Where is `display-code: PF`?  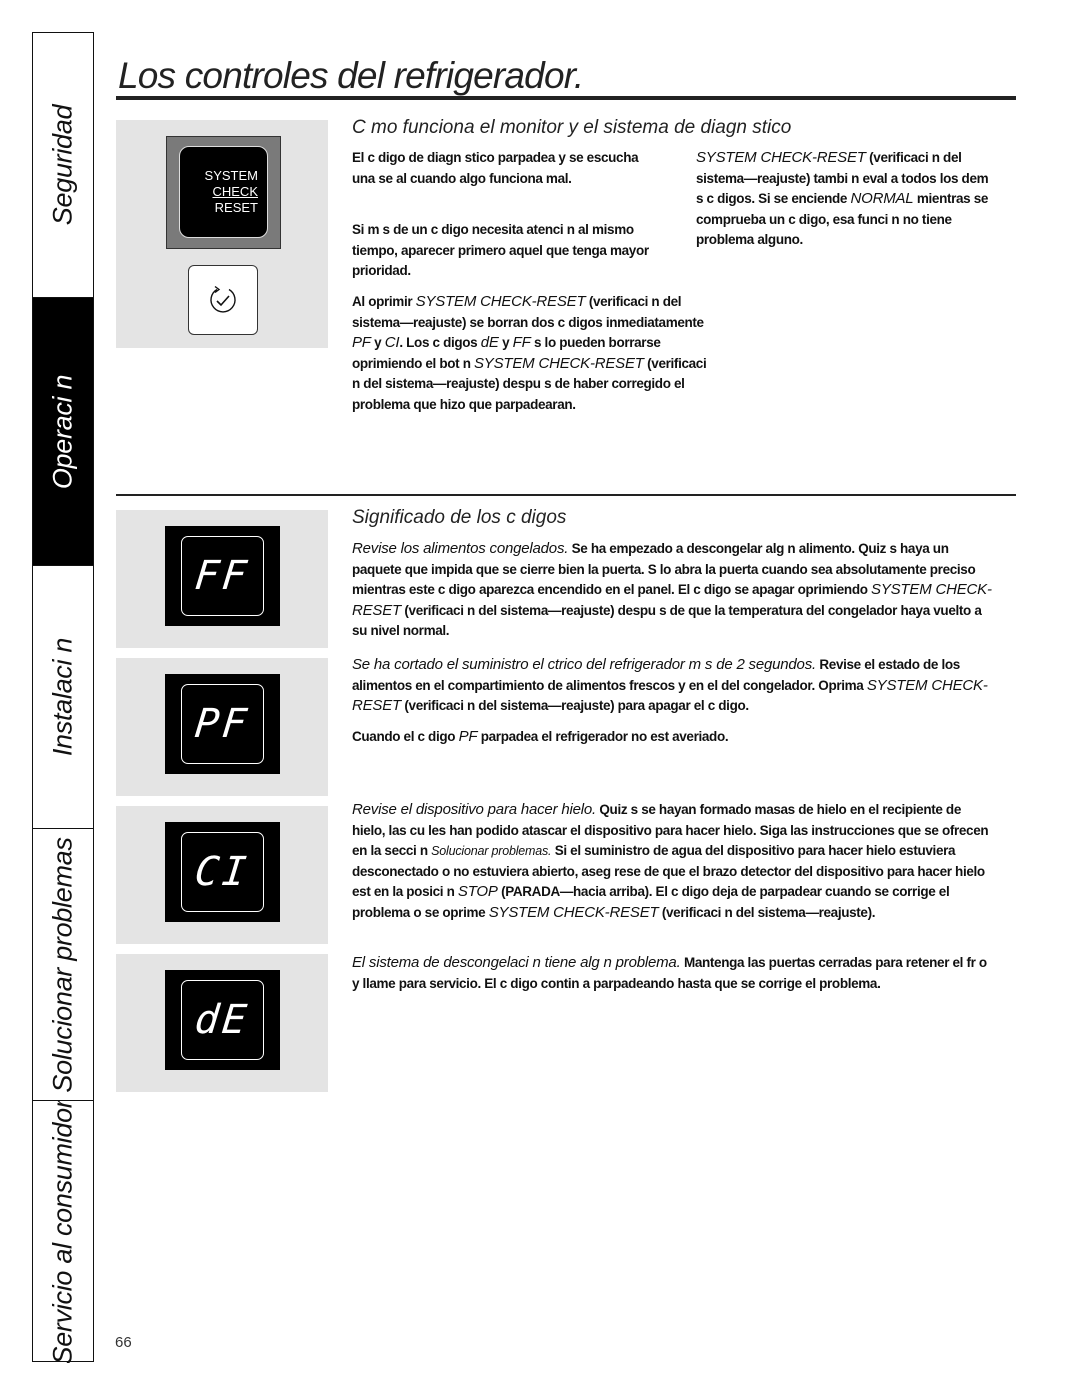
display-code: PF is located at coordinates (222, 724).